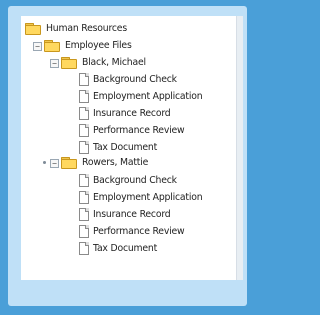  What do you see at coordinates (86, 28) in the screenshot?
I see `tree-node-label: Human Resources` at bounding box center [86, 28].